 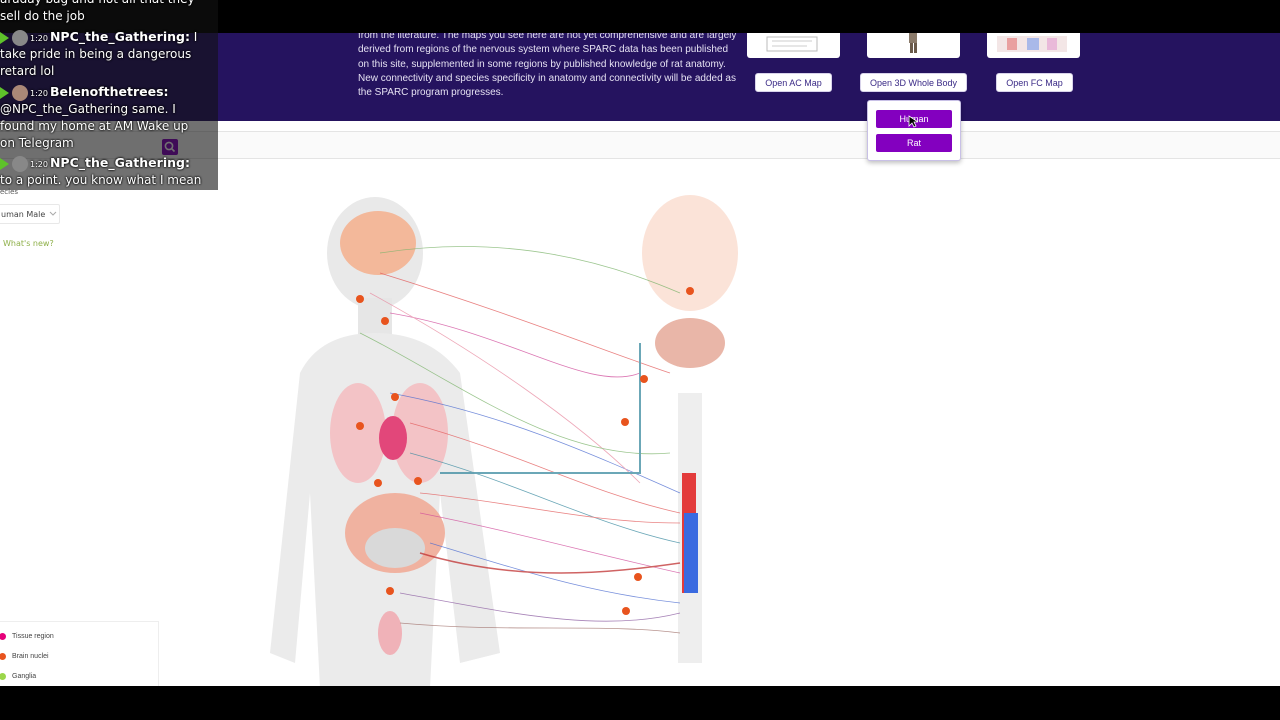 What do you see at coordinates (53, 213) in the screenshot?
I see `chevron-down-icon` at bounding box center [53, 213].